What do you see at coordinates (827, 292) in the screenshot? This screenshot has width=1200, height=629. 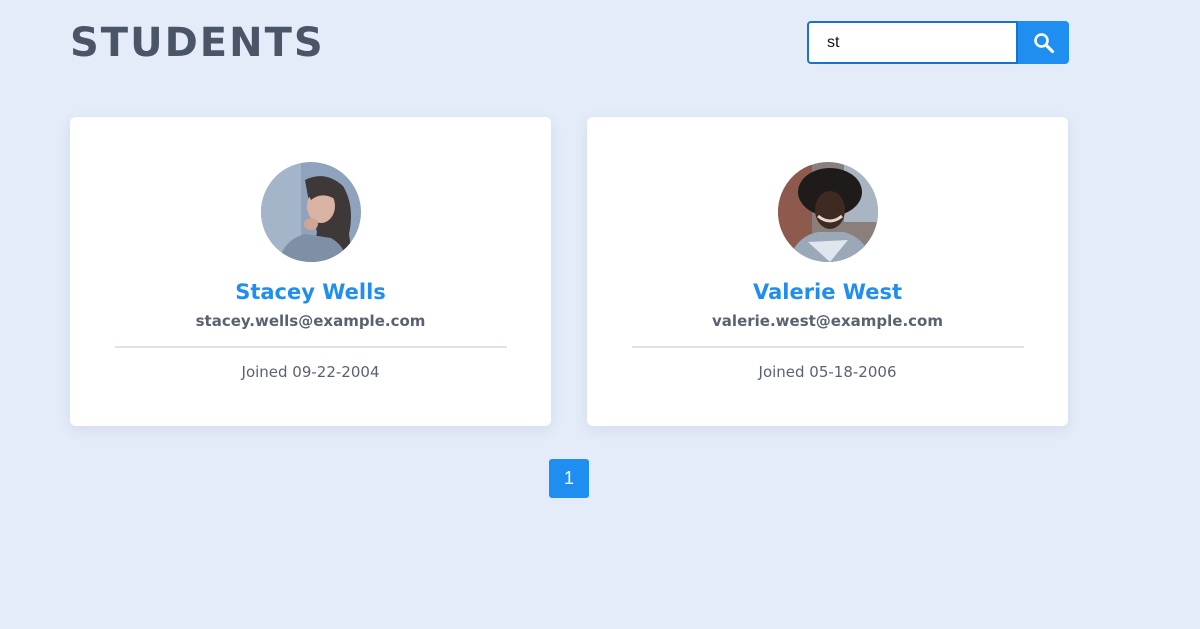 I see `student-name: Valerie West` at bounding box center [827, 292].